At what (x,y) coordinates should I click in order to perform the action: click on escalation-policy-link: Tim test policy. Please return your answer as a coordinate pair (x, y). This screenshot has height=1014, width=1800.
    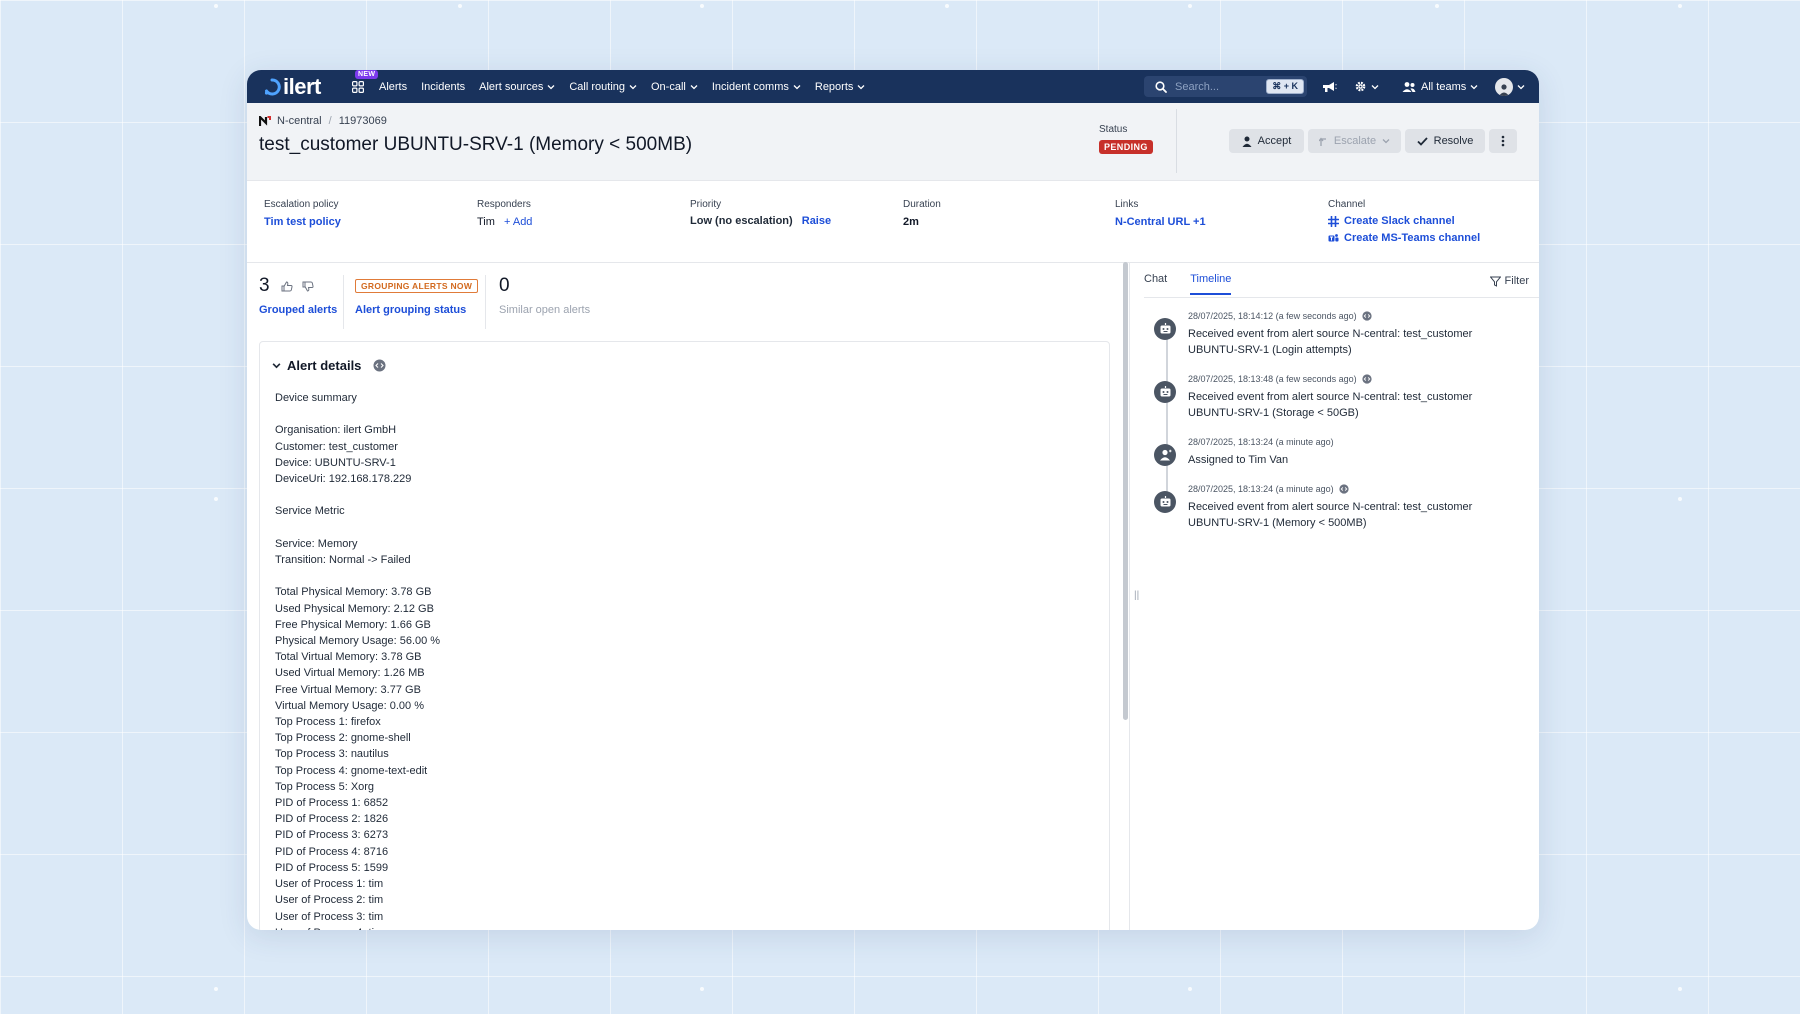
    Looking at the image, I should click on (302, 222).